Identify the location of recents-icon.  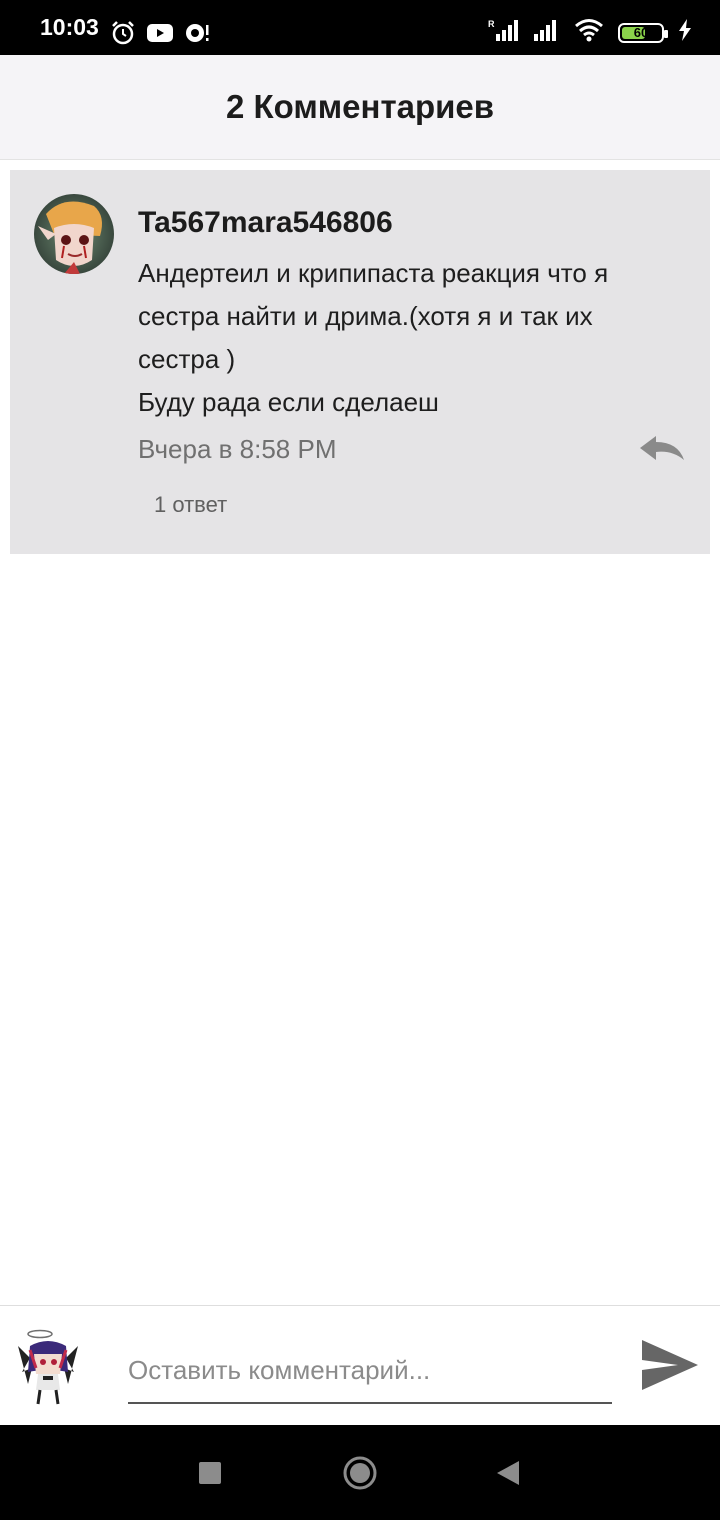
(210, 1472).